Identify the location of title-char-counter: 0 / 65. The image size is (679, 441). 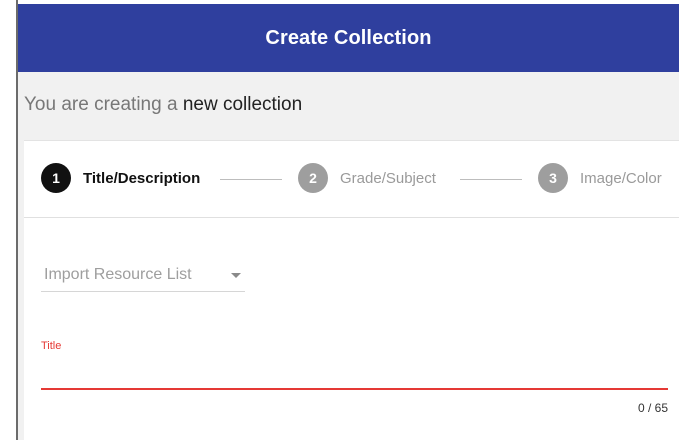
(652, 408).